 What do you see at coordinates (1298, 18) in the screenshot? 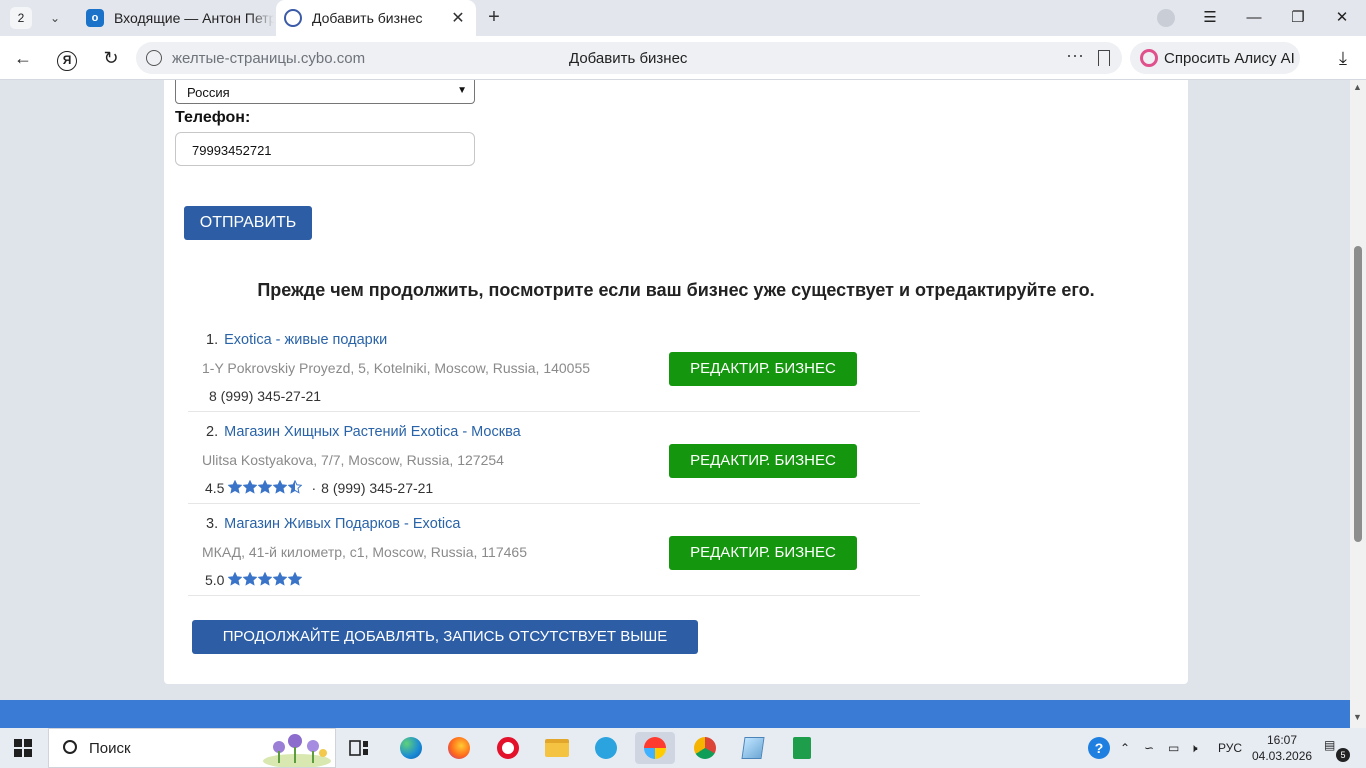
I see `restore-icon: ❐` at bounding box center [1298, 18].